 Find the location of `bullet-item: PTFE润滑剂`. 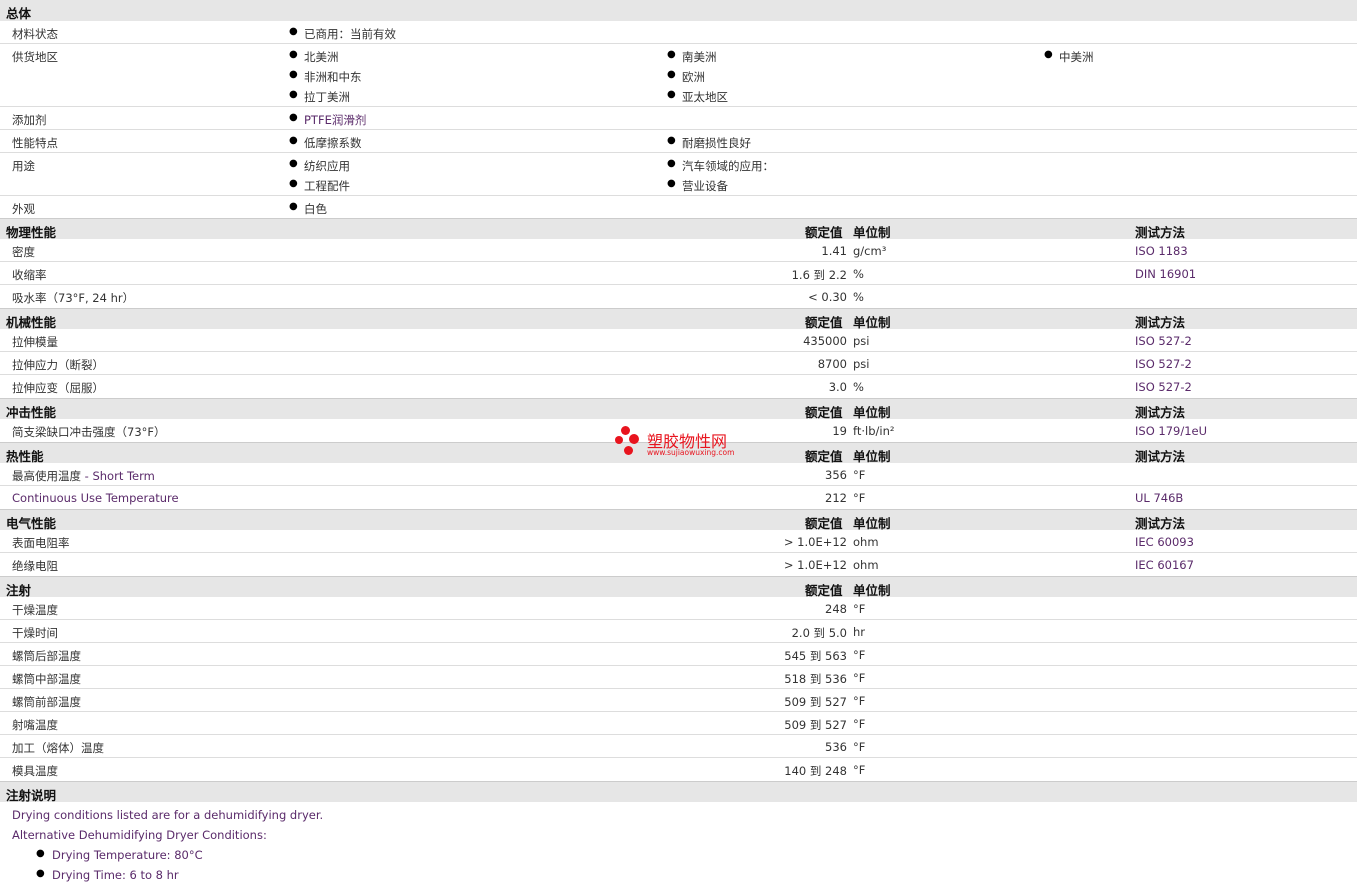

bullet-item: PTFE润滑剂 is located at coordinates (327, 120).